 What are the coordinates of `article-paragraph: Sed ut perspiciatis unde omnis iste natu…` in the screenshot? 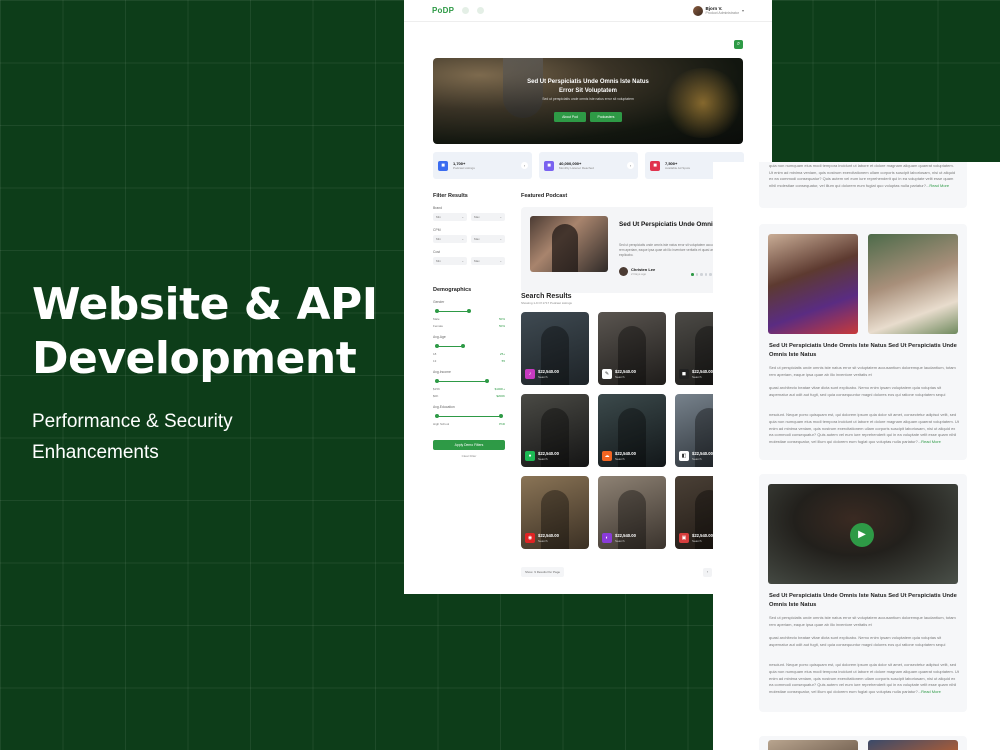 It's located at (862, 621).